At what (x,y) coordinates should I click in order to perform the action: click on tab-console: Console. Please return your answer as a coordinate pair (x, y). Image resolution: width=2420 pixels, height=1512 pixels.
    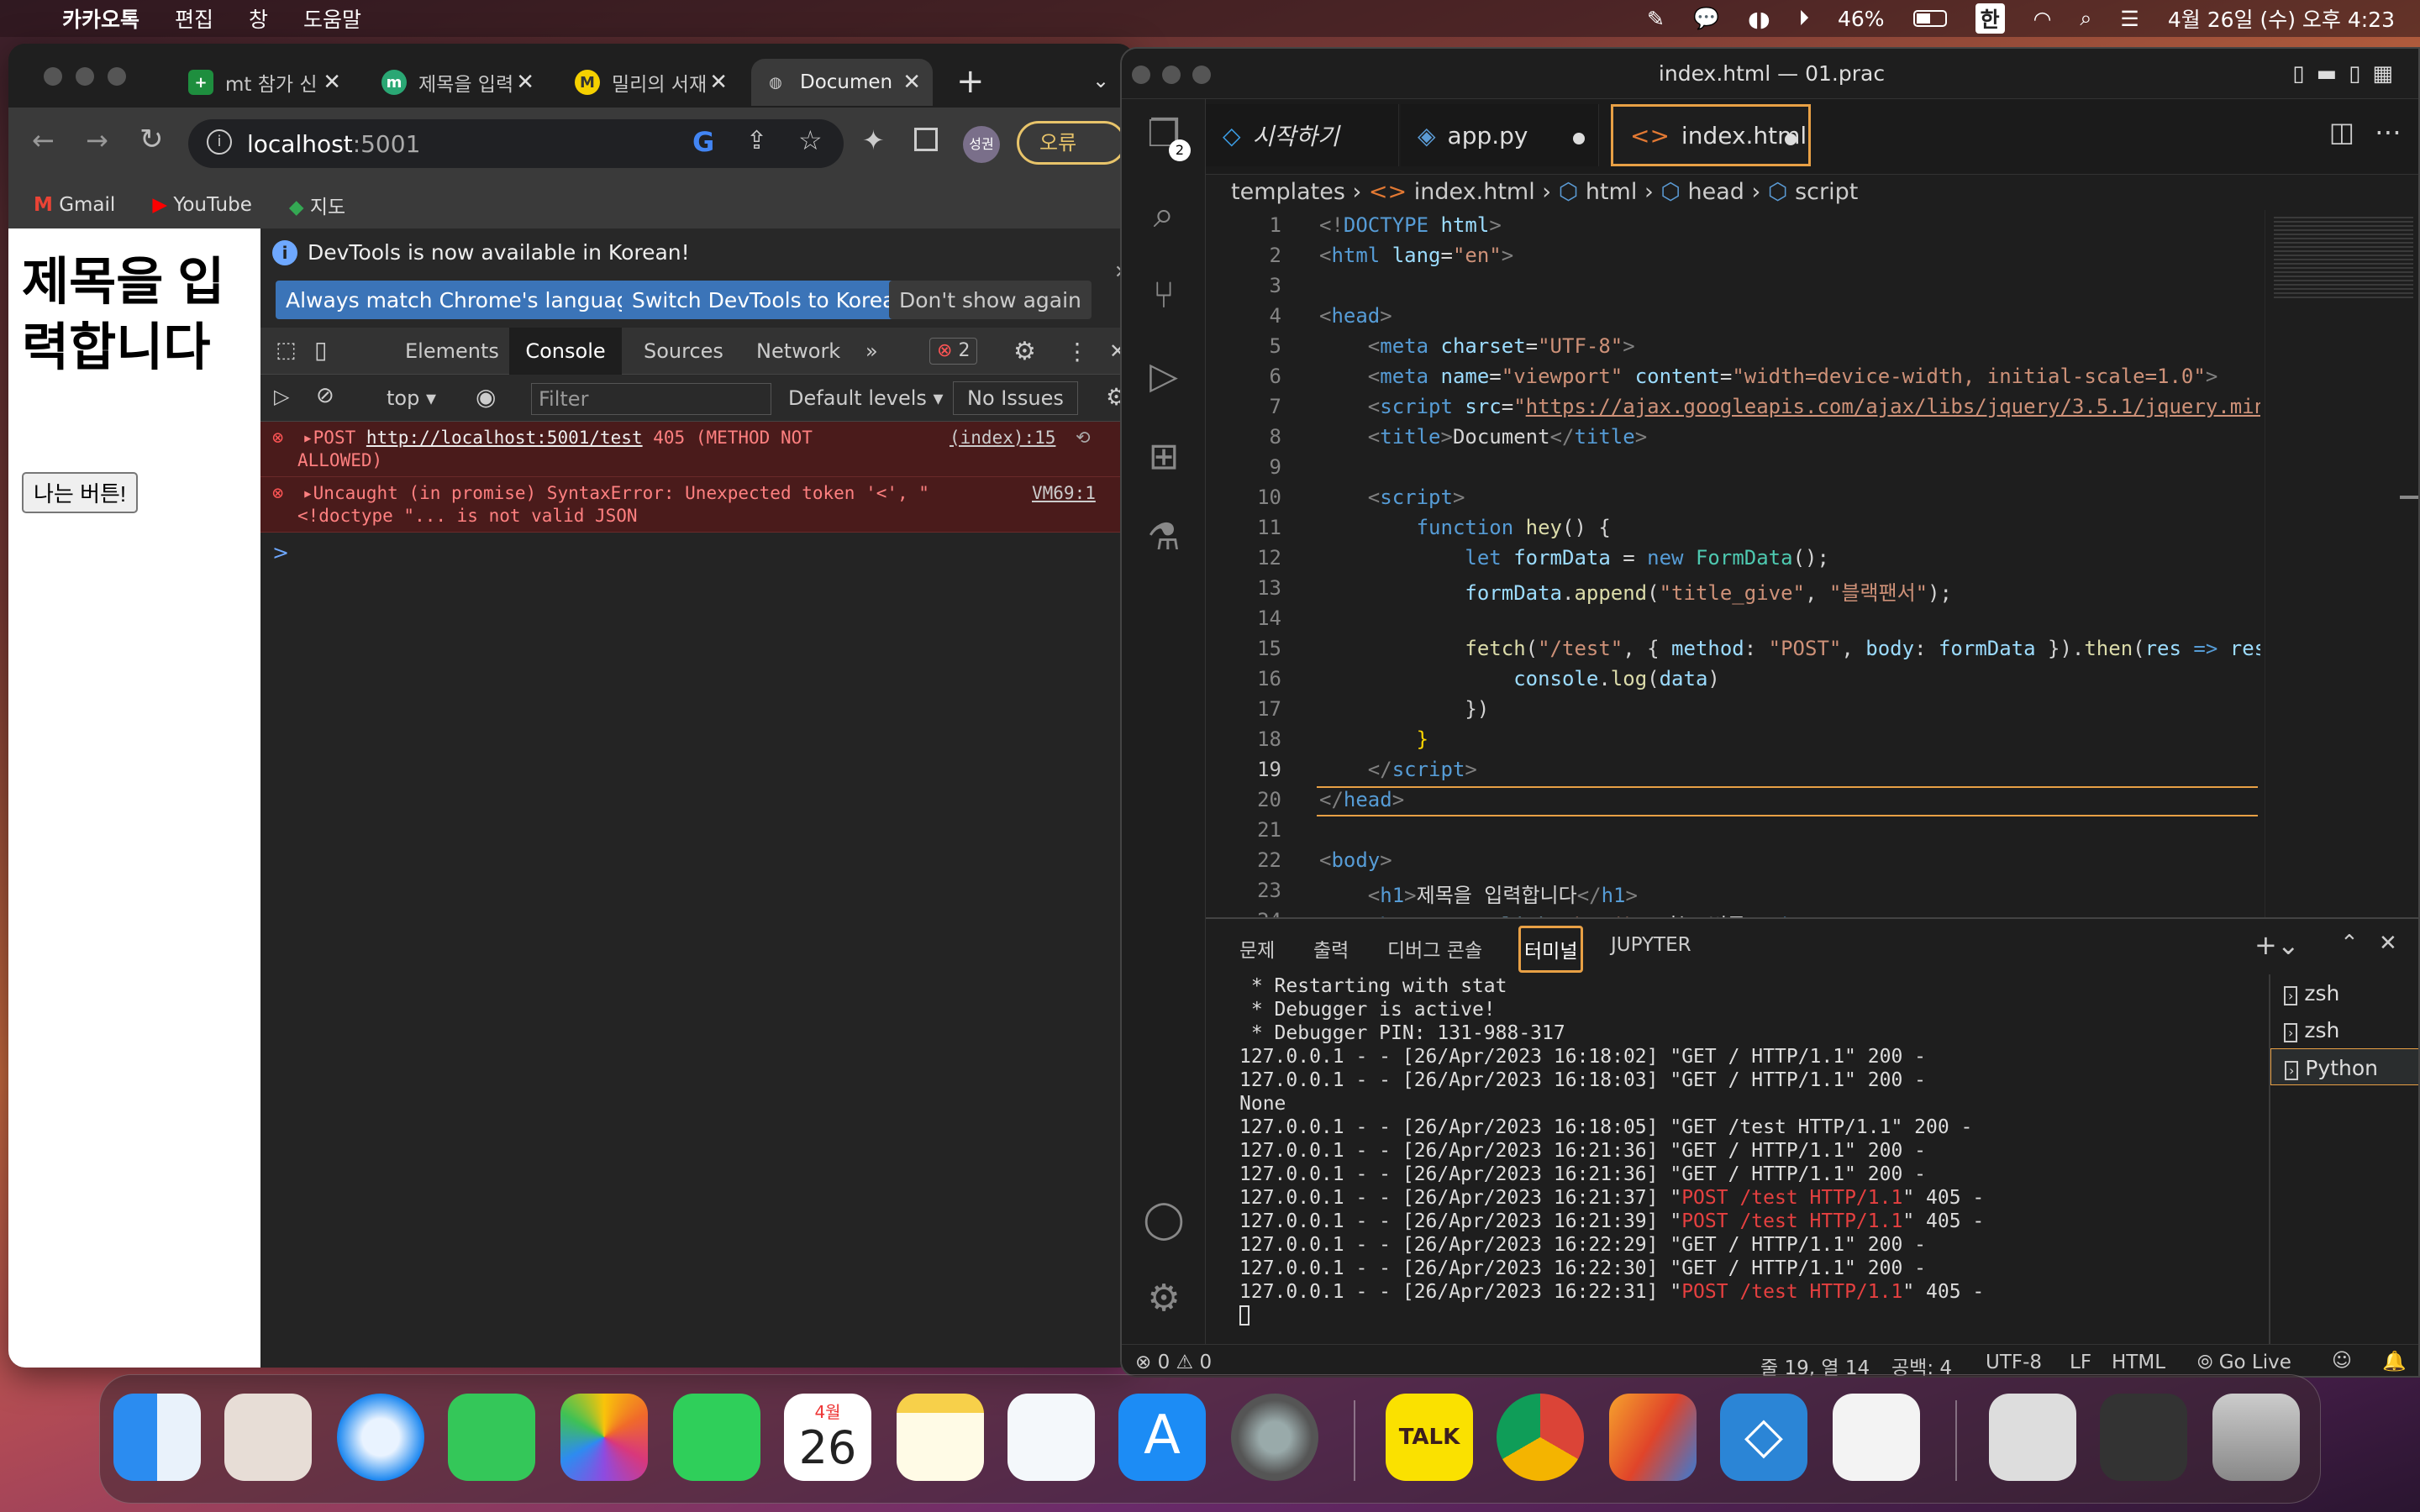
    Looking at the image, I should click on (566, 351).